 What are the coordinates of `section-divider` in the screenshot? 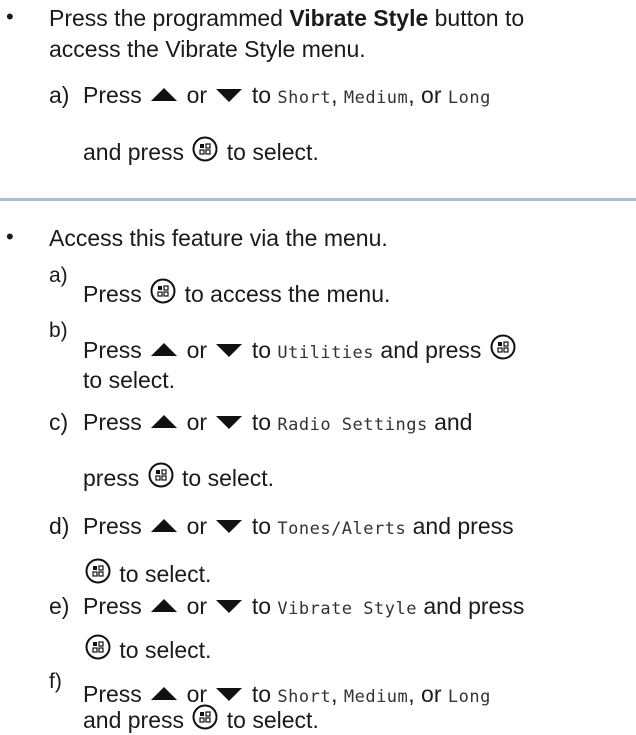 It's located at (318, 199).